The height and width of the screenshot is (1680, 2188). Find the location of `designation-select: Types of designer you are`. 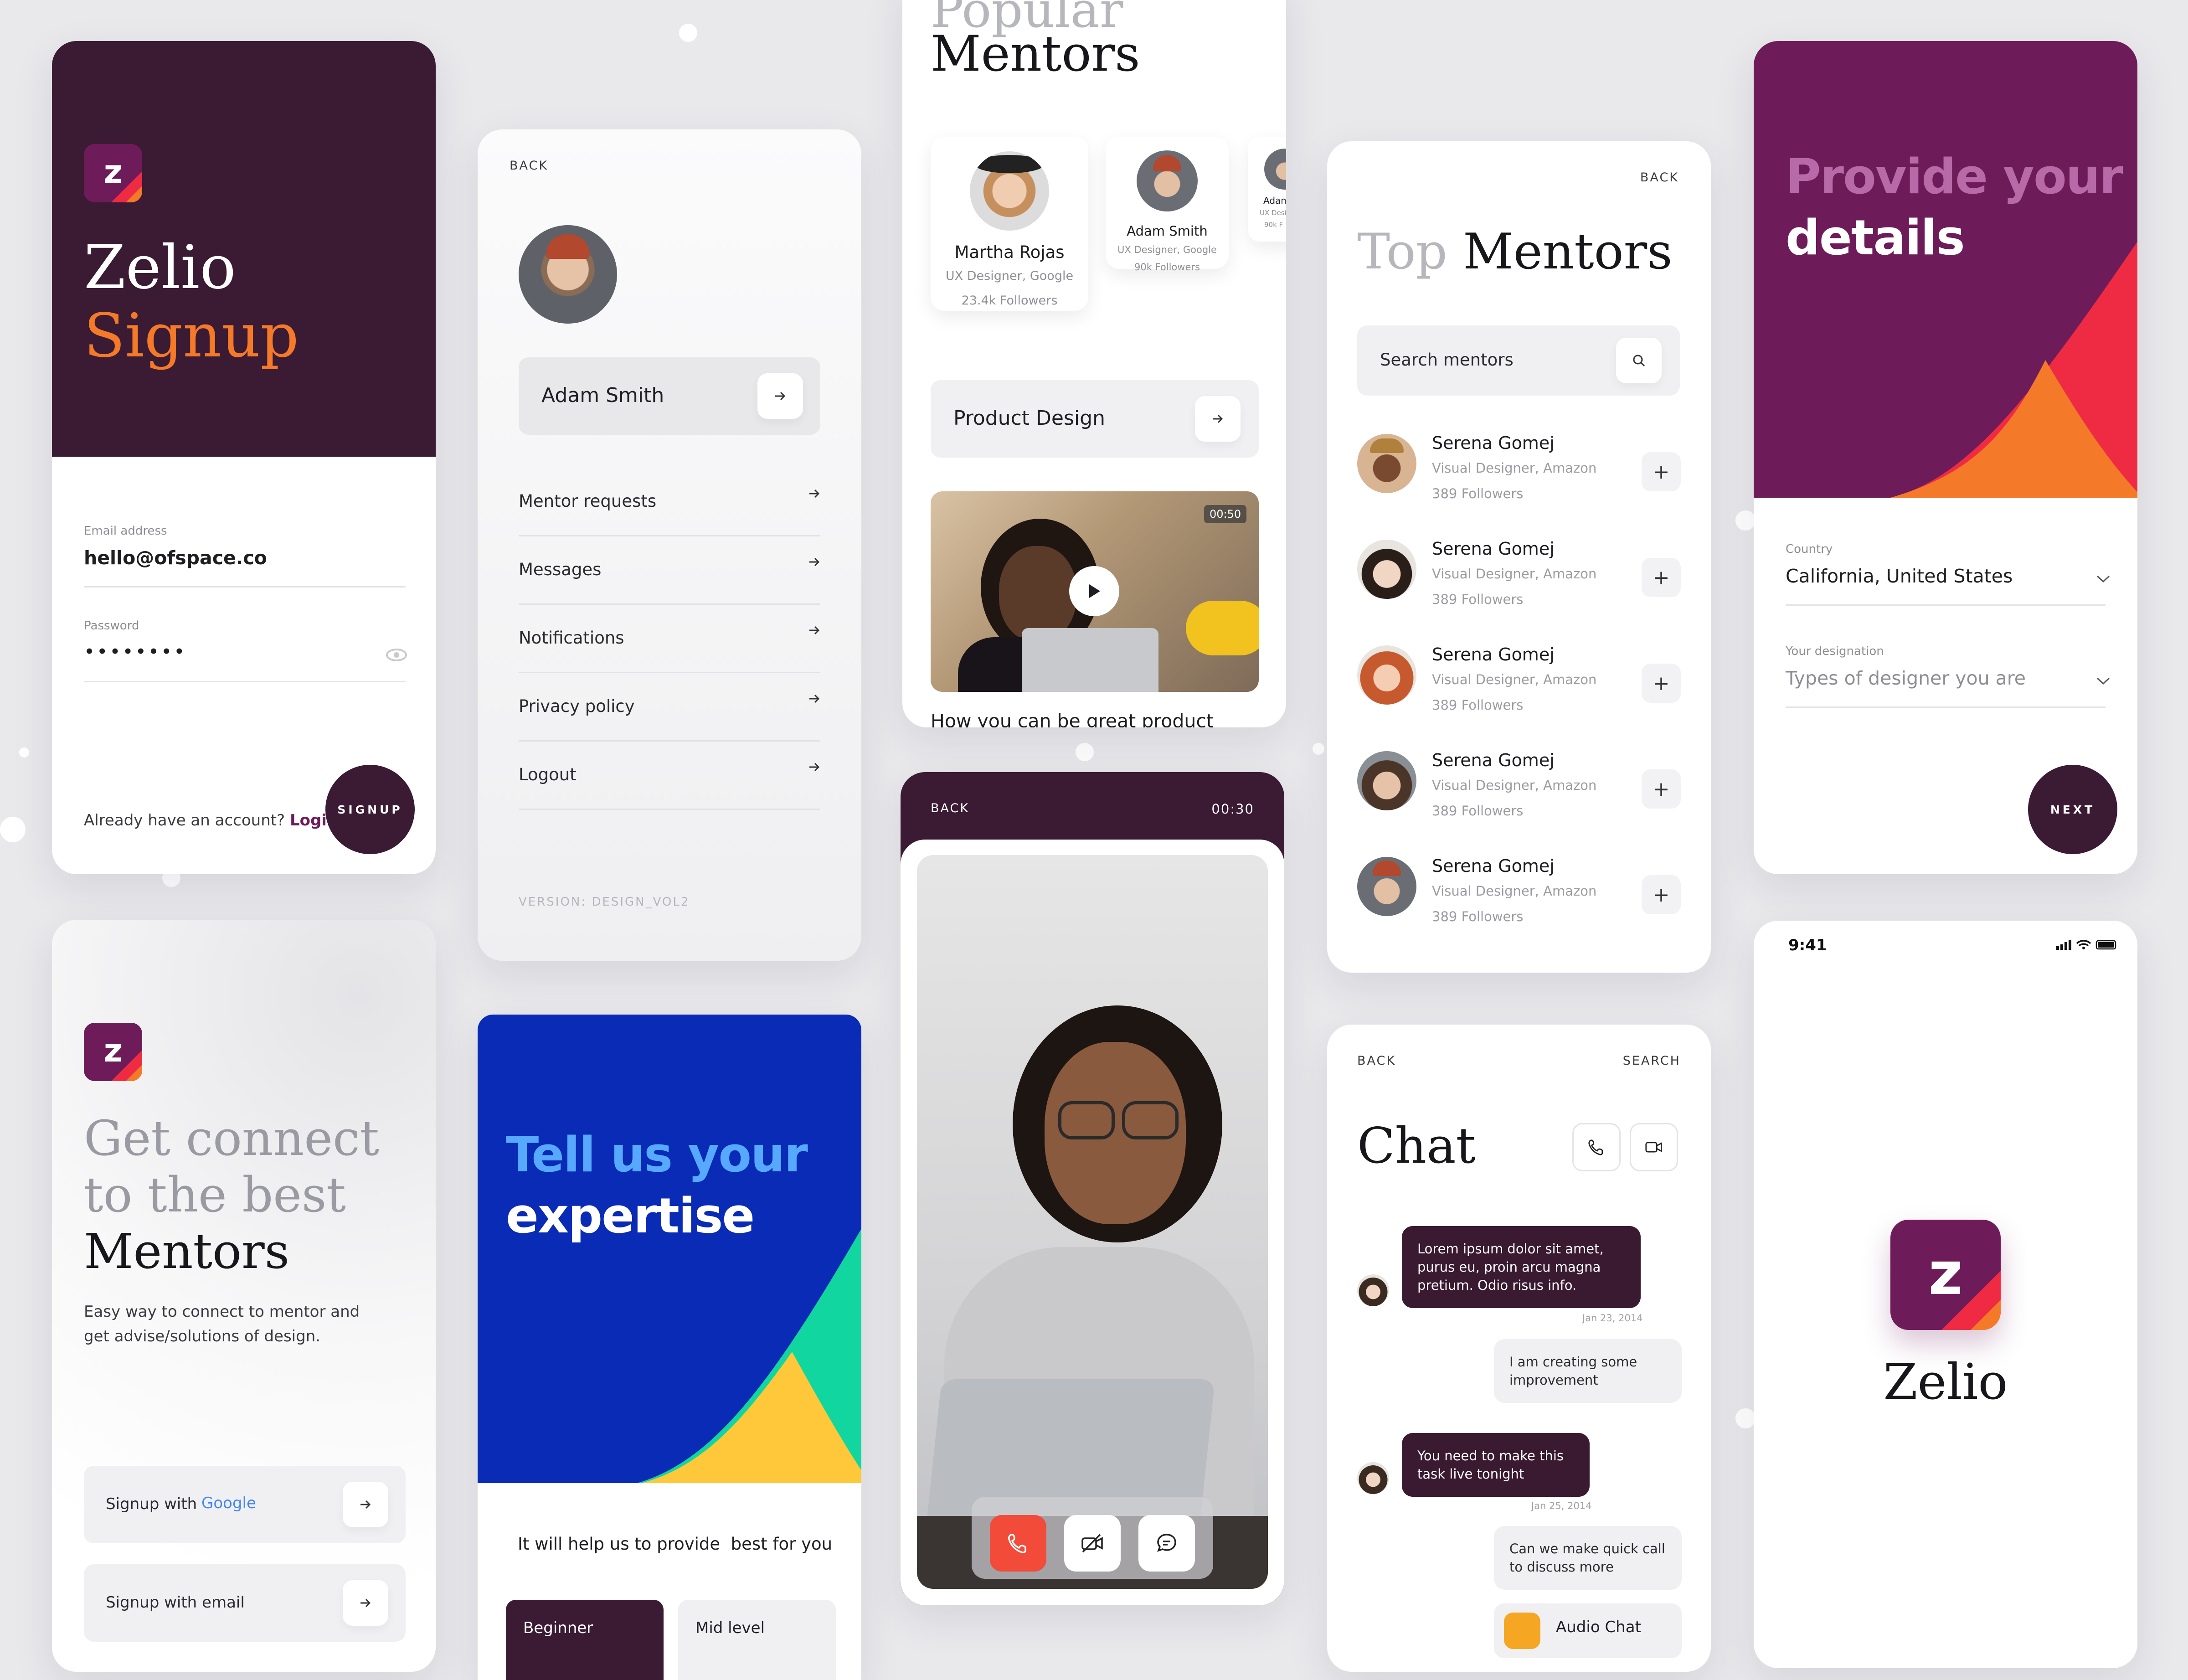

designation-select: Types of designer you are is located at coordinates (1906, 678).